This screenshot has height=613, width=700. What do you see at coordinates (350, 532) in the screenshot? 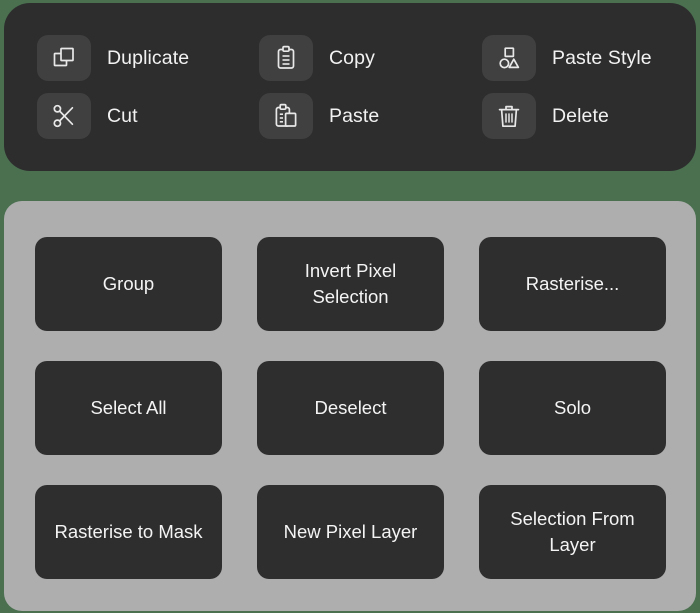
I see `action-button-new-pixel-layer: New Pixel Layer` at bounding box center [350, 532].